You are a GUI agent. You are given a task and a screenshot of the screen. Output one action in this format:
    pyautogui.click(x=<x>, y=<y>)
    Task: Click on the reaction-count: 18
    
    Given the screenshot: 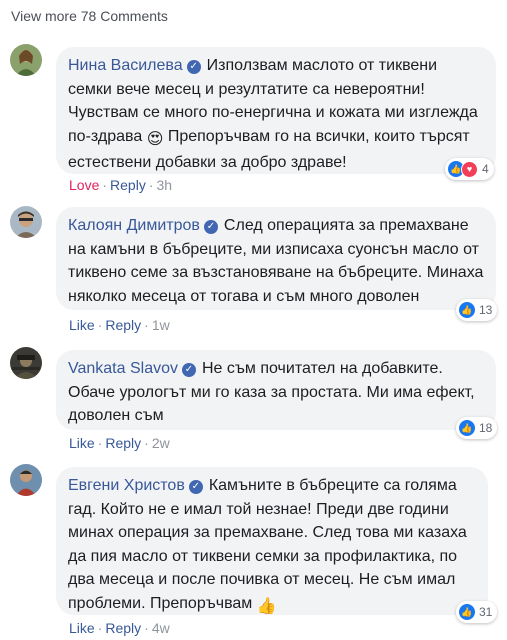 What is the action you would take?
    pyautogui.click(x=486, y=428)
    